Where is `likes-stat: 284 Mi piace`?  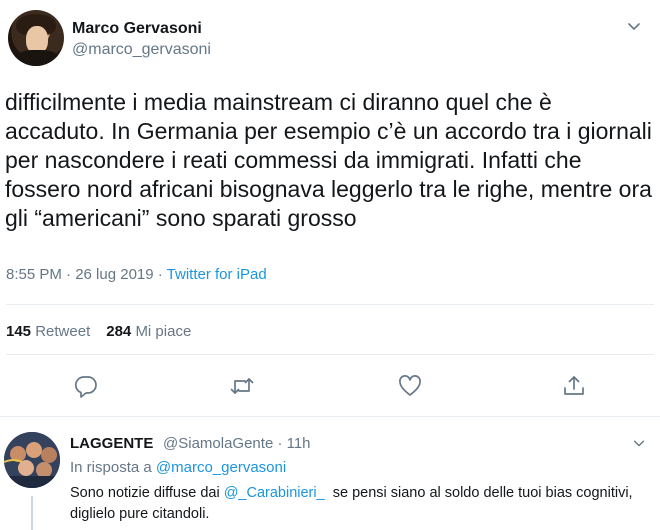
likes-stat: 284 Mi piace is located at coordinates (148, 331).